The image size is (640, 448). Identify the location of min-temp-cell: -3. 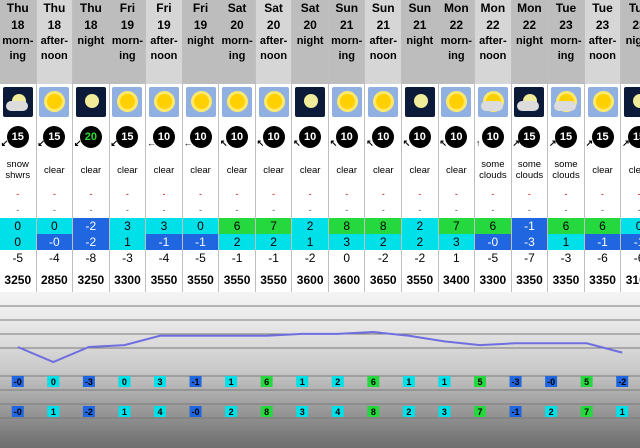
(530, 242).